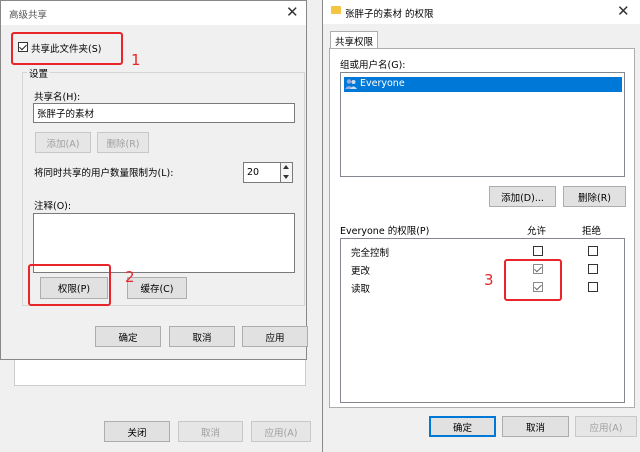 This screenshot has width=640, height=452. Describe the element at coordinates (361, 289) in the screenshot. I see `permission-name: 读取` at that location.